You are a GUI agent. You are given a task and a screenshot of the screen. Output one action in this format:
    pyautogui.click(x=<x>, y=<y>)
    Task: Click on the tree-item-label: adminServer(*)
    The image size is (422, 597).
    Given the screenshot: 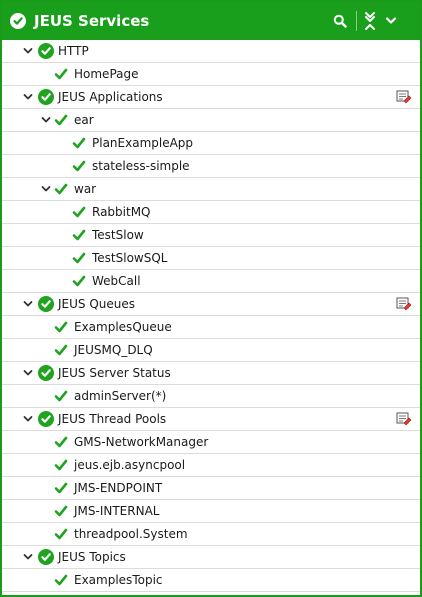 What is the action you would take?
    pyautogui.click(x=120, y=396)
    